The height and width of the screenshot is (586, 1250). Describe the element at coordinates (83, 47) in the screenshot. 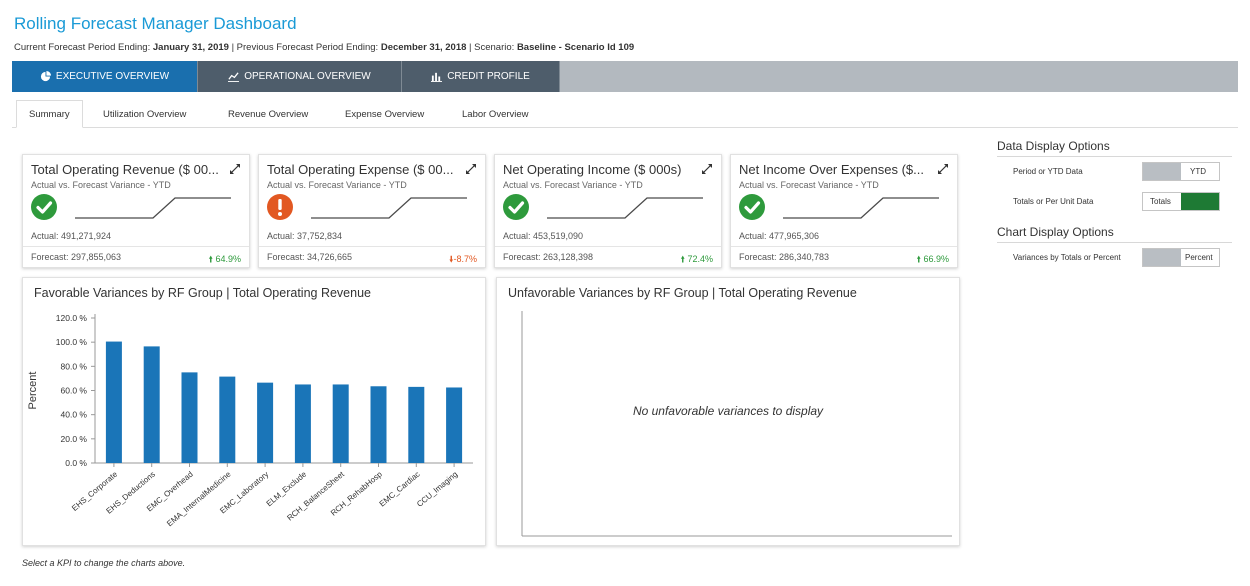

I see `current-period-label: Current Forecast Period Ending:` at that location.